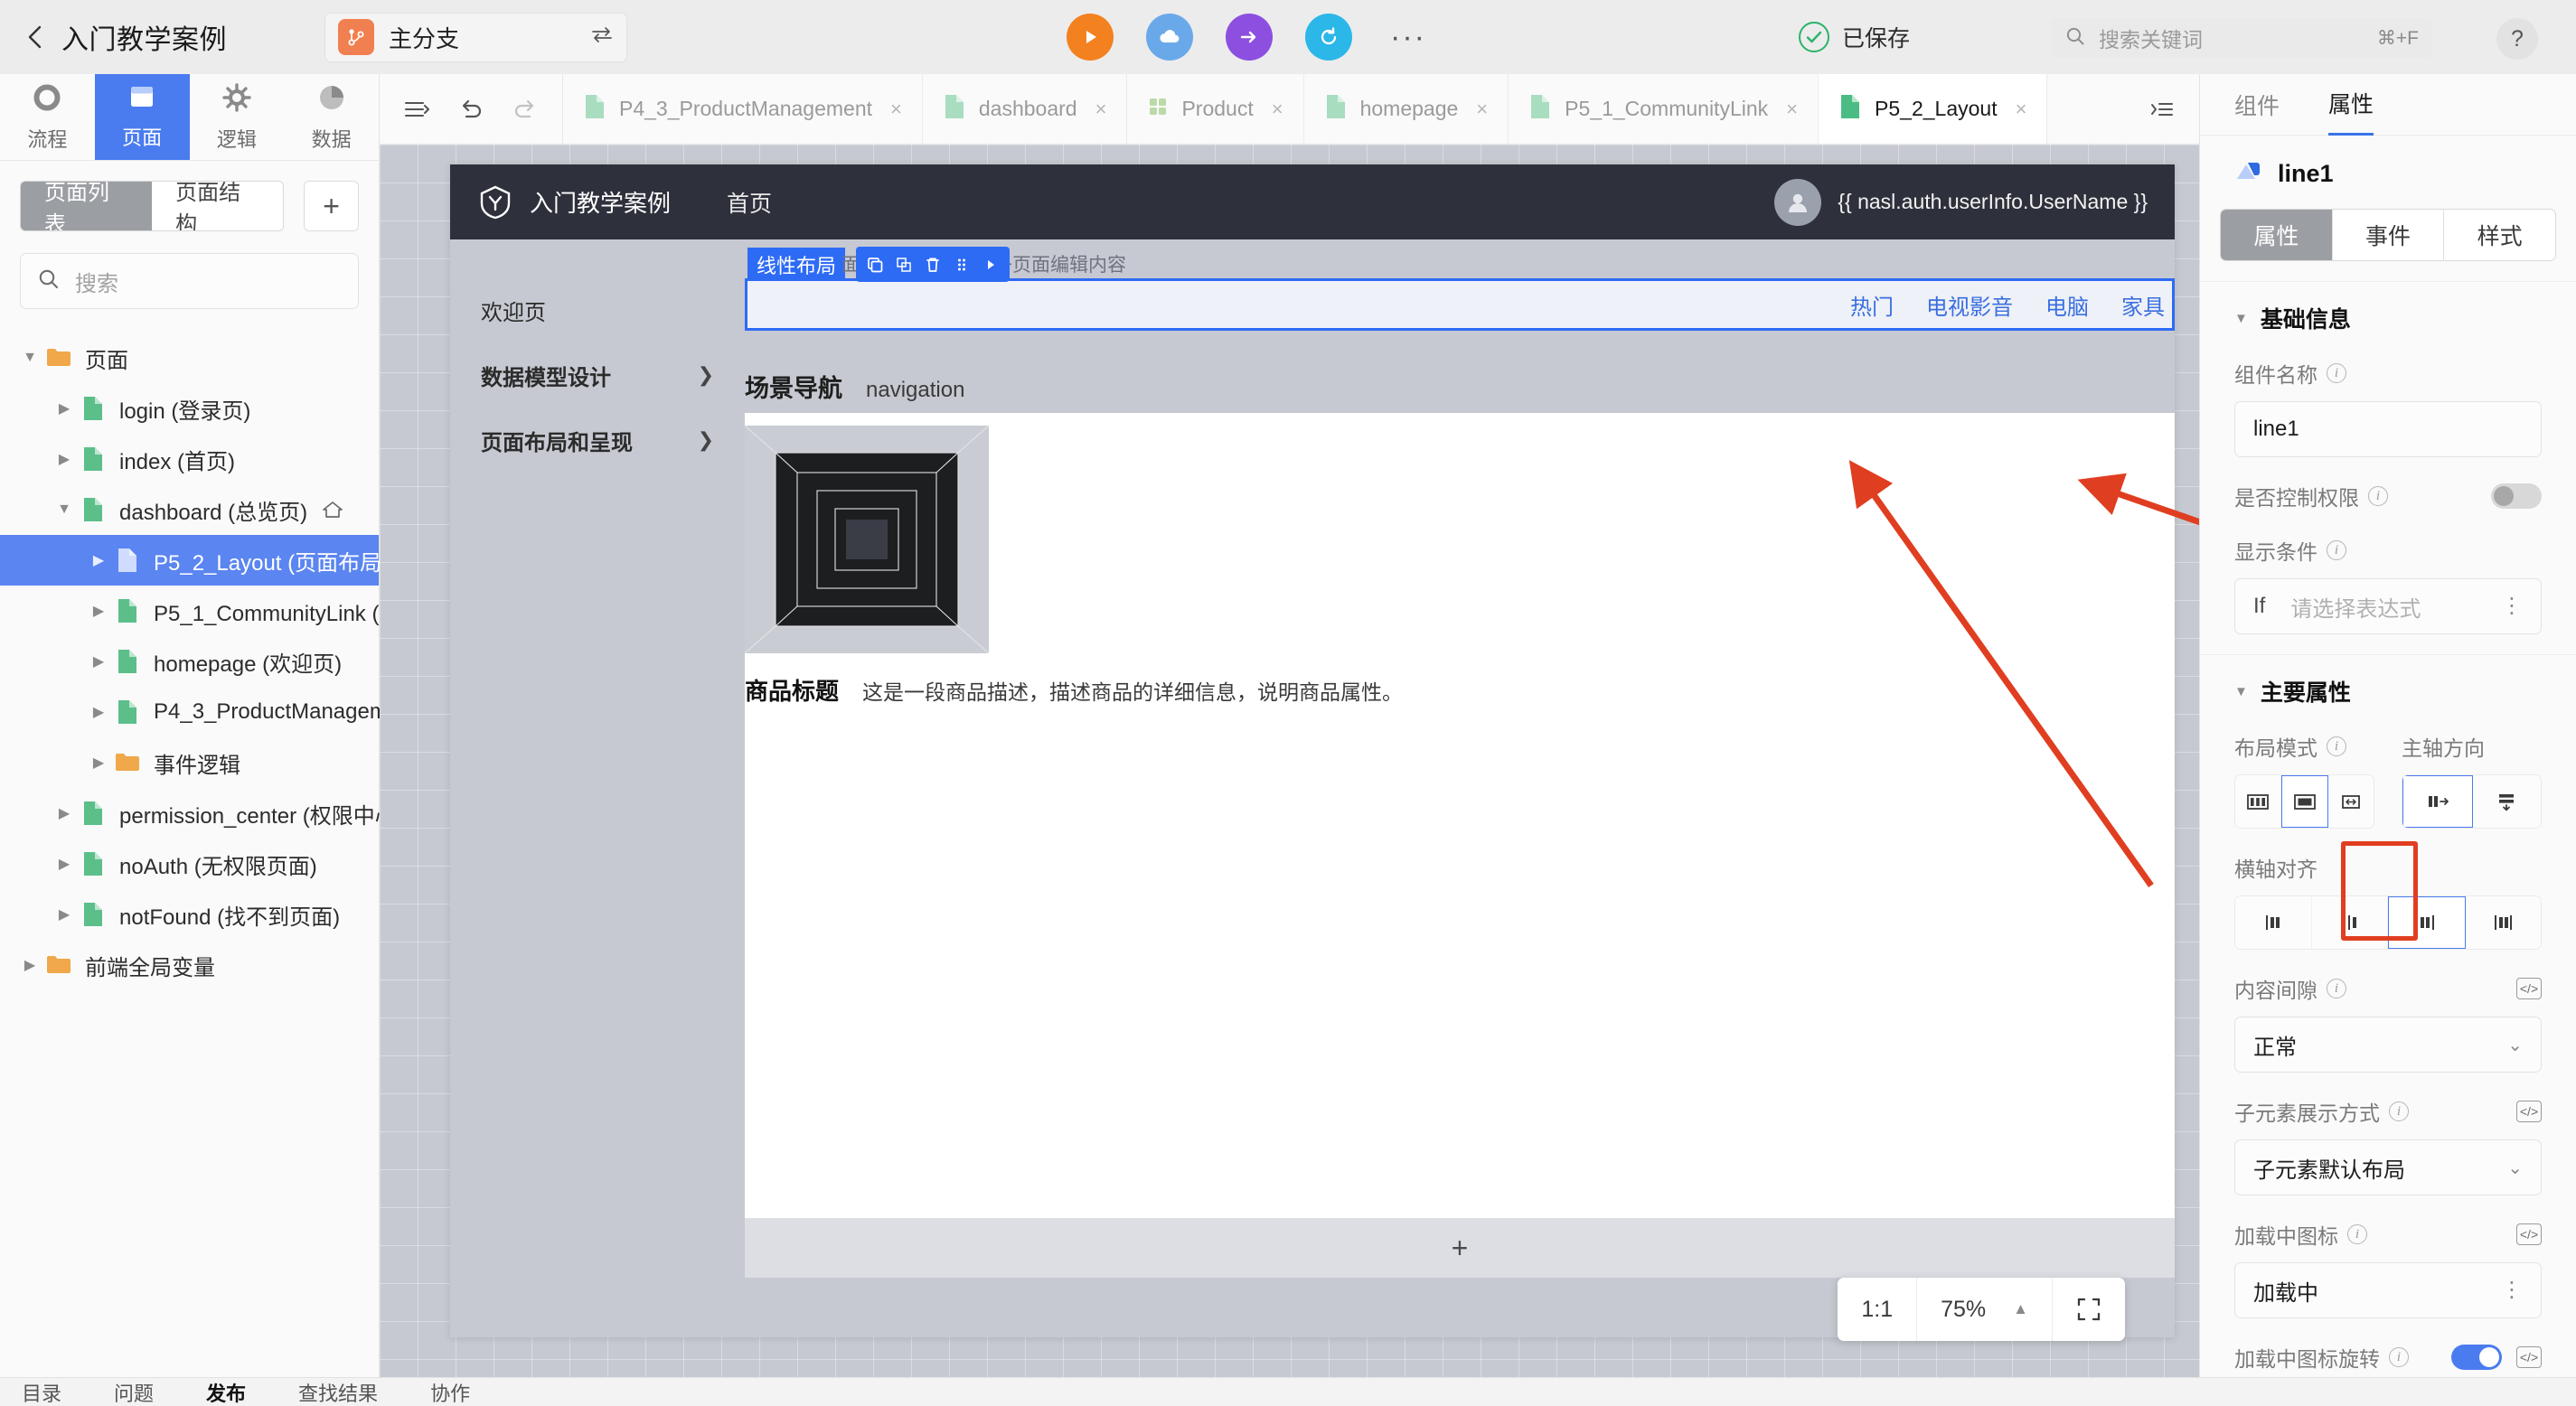 This screenshot has height=1406, width=2576. Describe the element at coordinates (1250, 37) in the screenshot. I see `publish-button` at that location.